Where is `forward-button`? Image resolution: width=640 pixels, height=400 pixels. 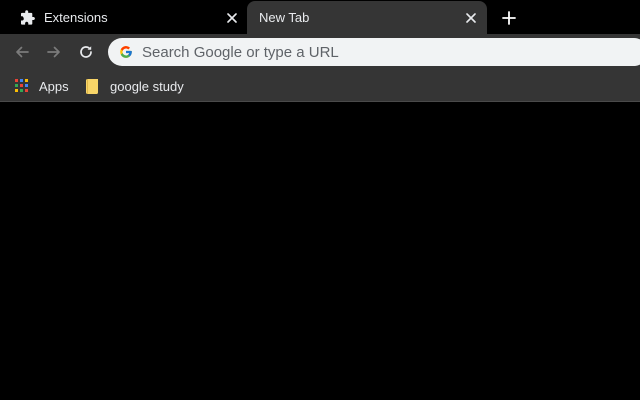 forward-button is located at coordinates (54, 52).